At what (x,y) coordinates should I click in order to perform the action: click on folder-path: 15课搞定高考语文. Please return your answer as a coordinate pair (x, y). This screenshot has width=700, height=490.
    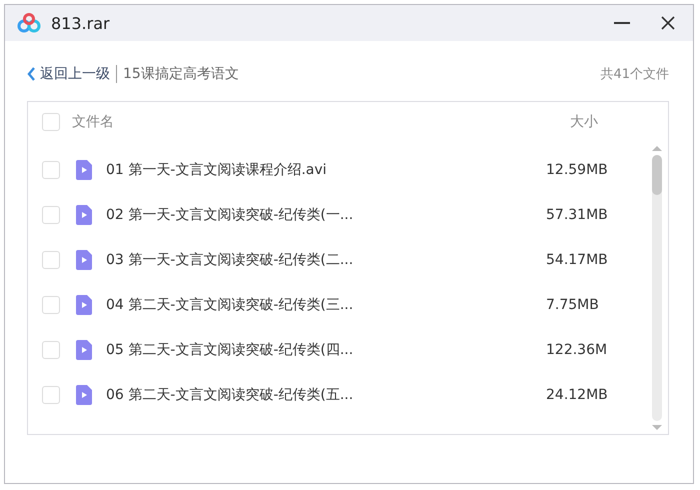
    Looking at the image, I should click on (181, 74).